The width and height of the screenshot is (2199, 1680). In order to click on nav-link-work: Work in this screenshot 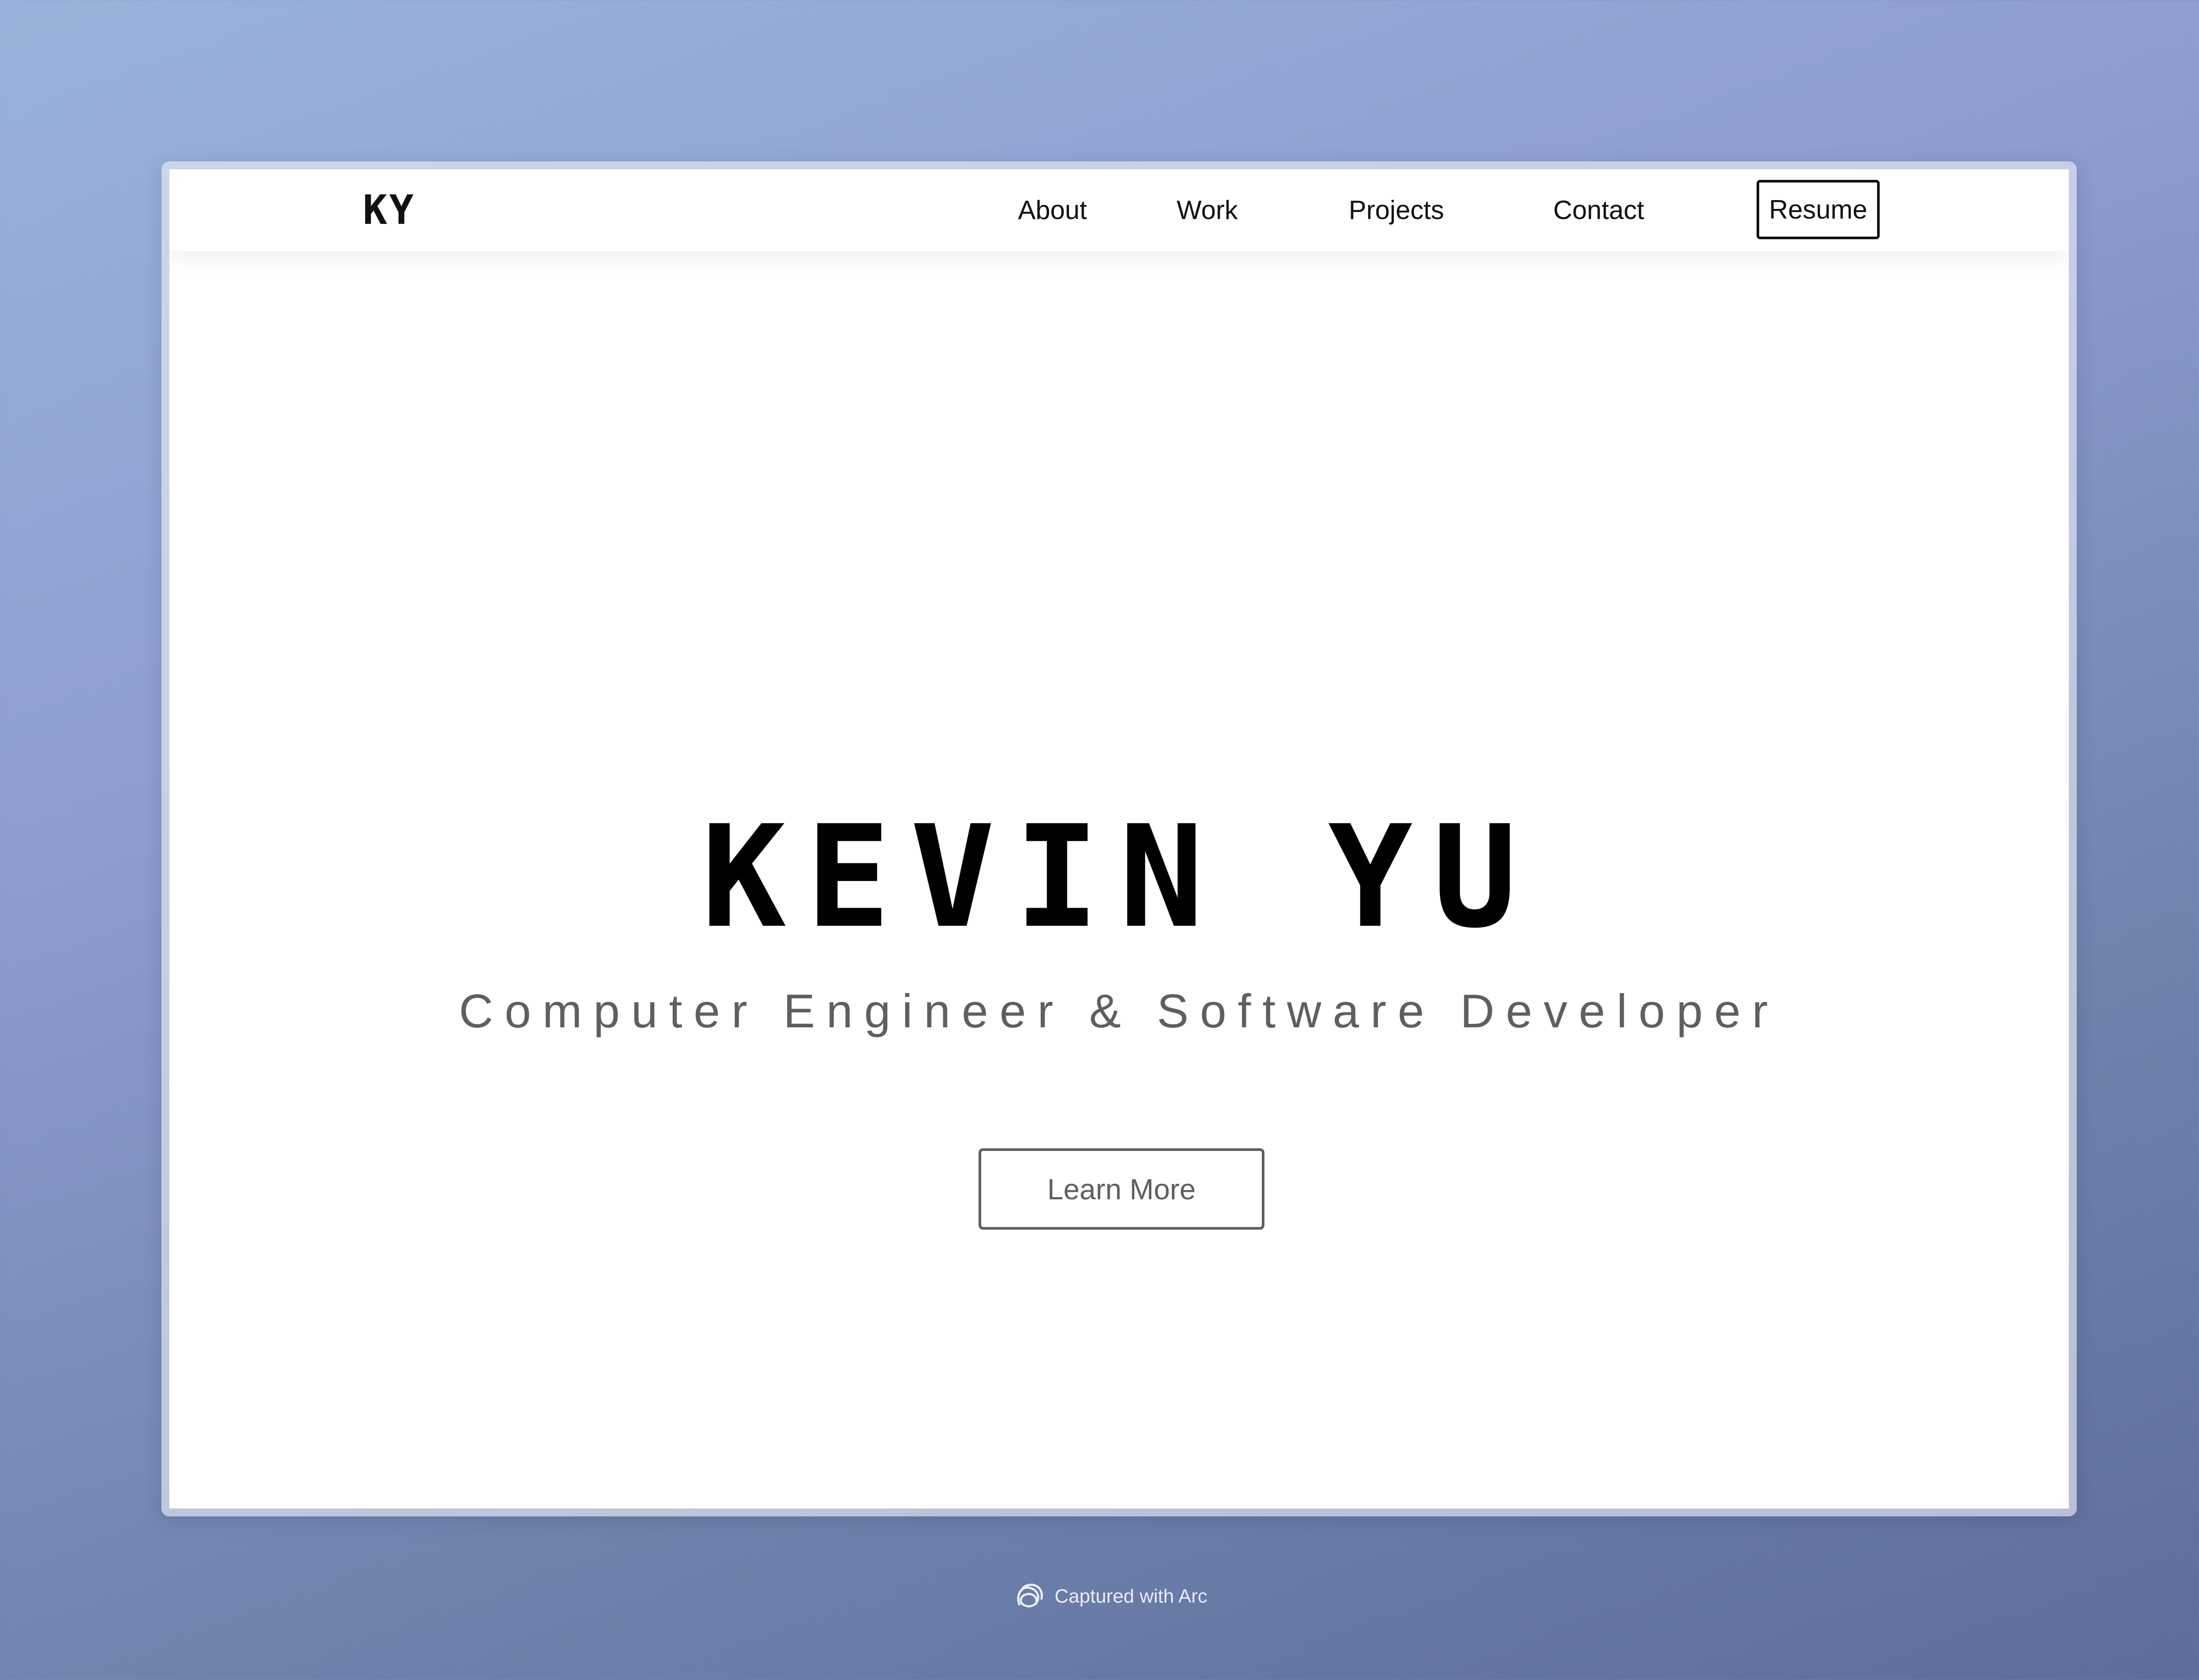, I will do `click(1207, 210)`.